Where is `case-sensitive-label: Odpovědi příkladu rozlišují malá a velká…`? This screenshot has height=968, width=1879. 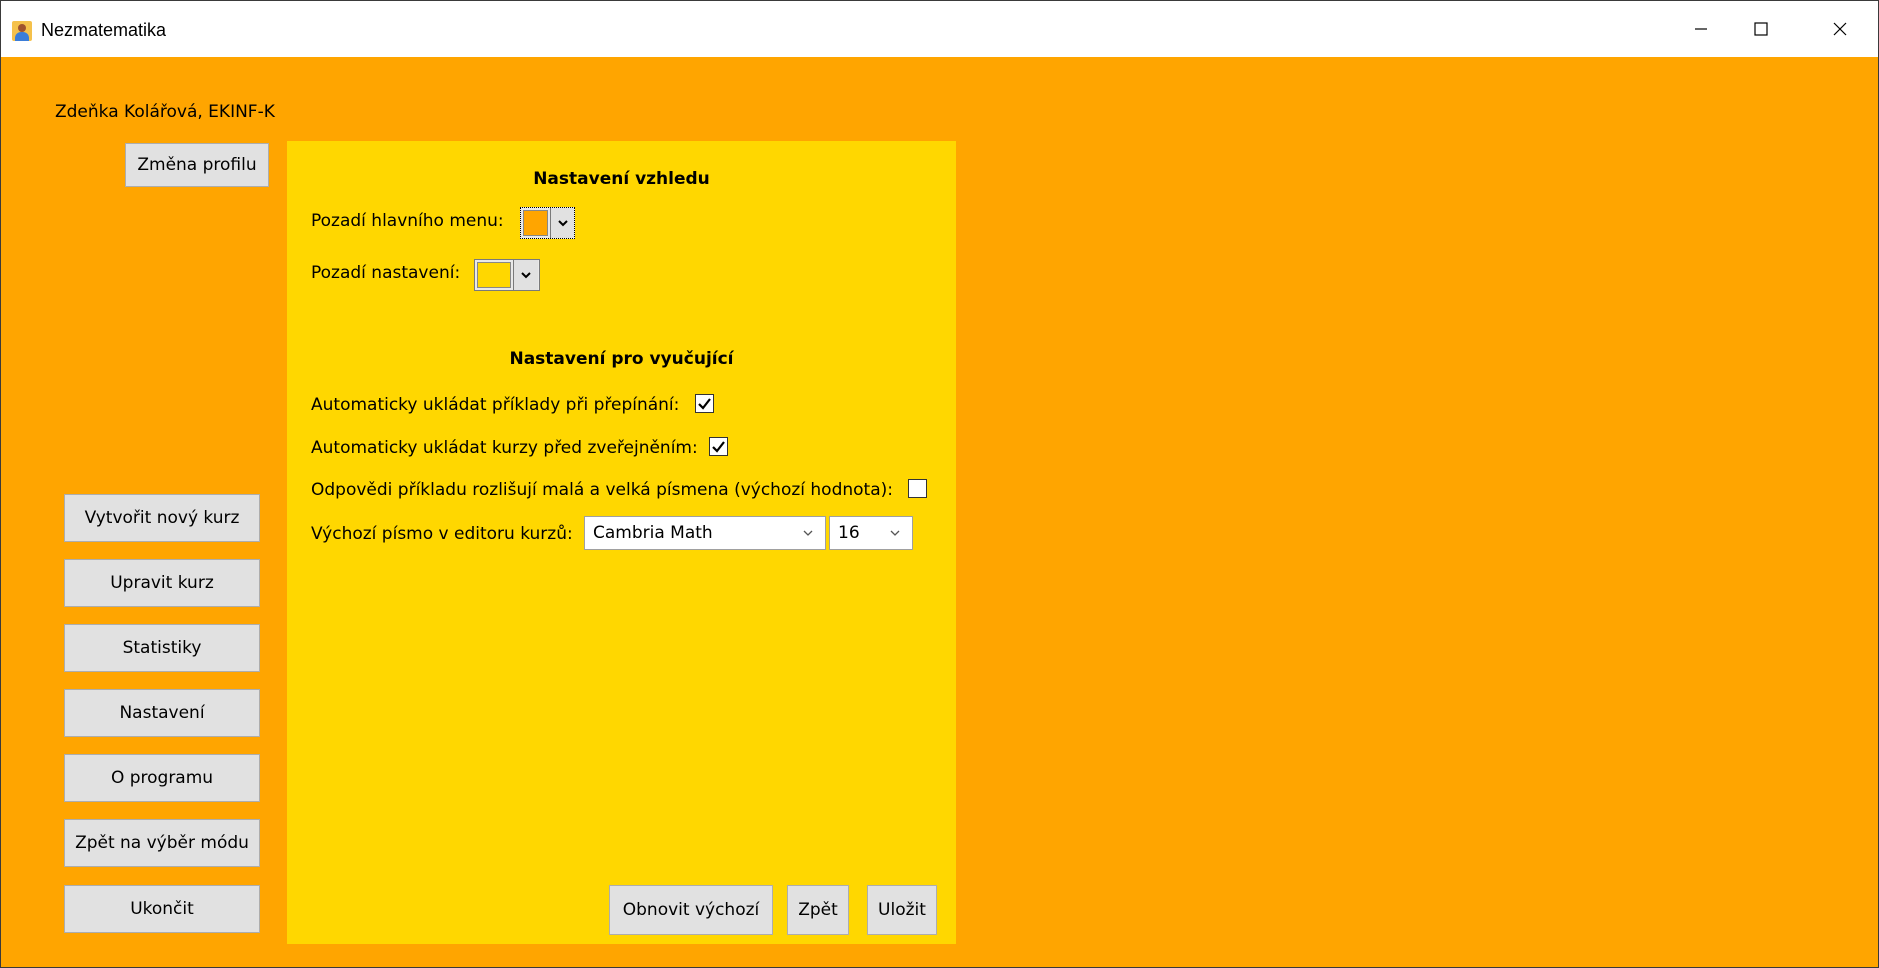 case-sensitive-label: Odpovědi příkladu rozlišují malá a velká… is located at coordinates (602, 490).